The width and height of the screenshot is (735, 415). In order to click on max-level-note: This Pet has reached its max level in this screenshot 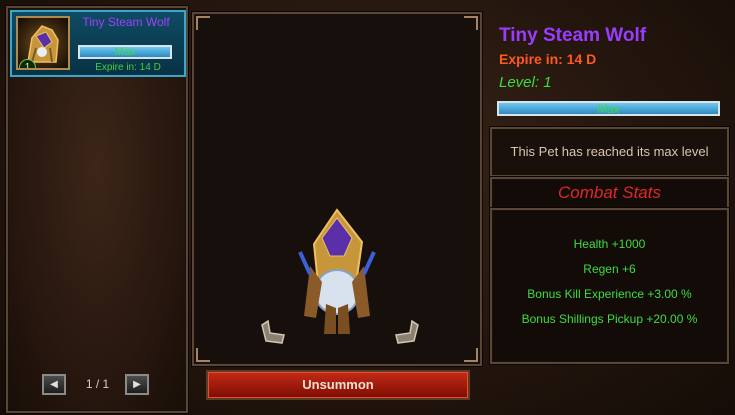, I will do `click(609, 151)`.